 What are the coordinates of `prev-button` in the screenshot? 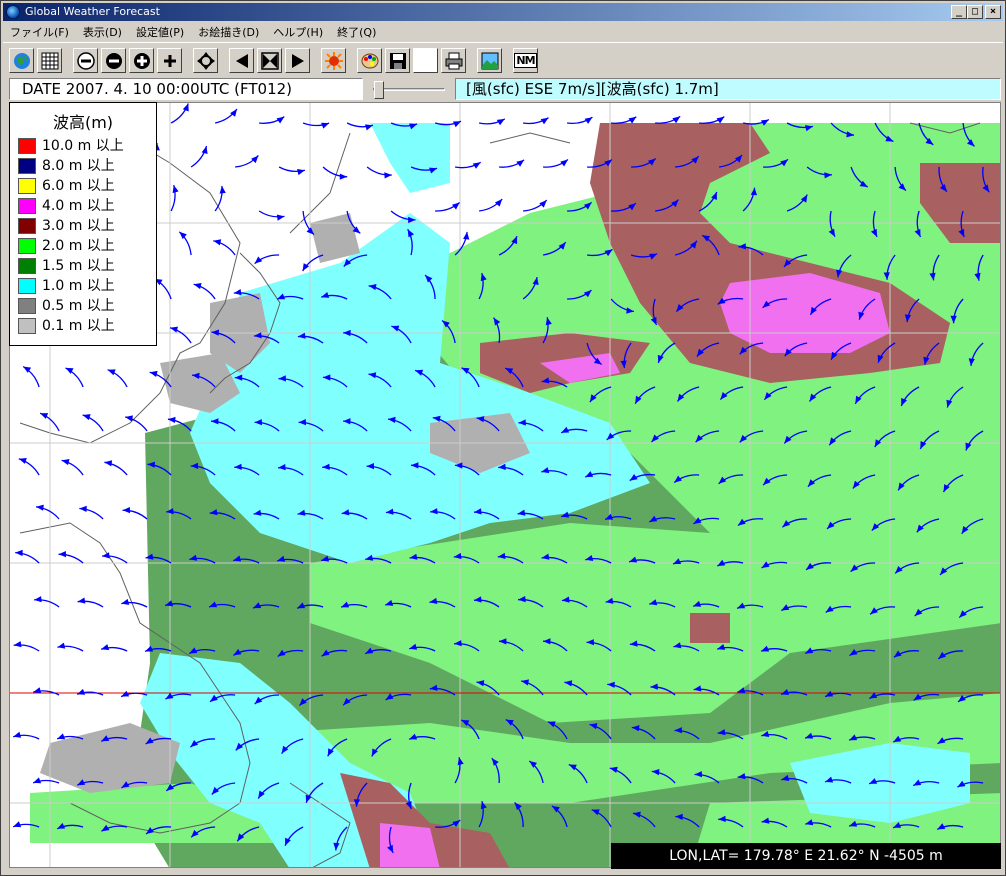 It's located at (241, 60).